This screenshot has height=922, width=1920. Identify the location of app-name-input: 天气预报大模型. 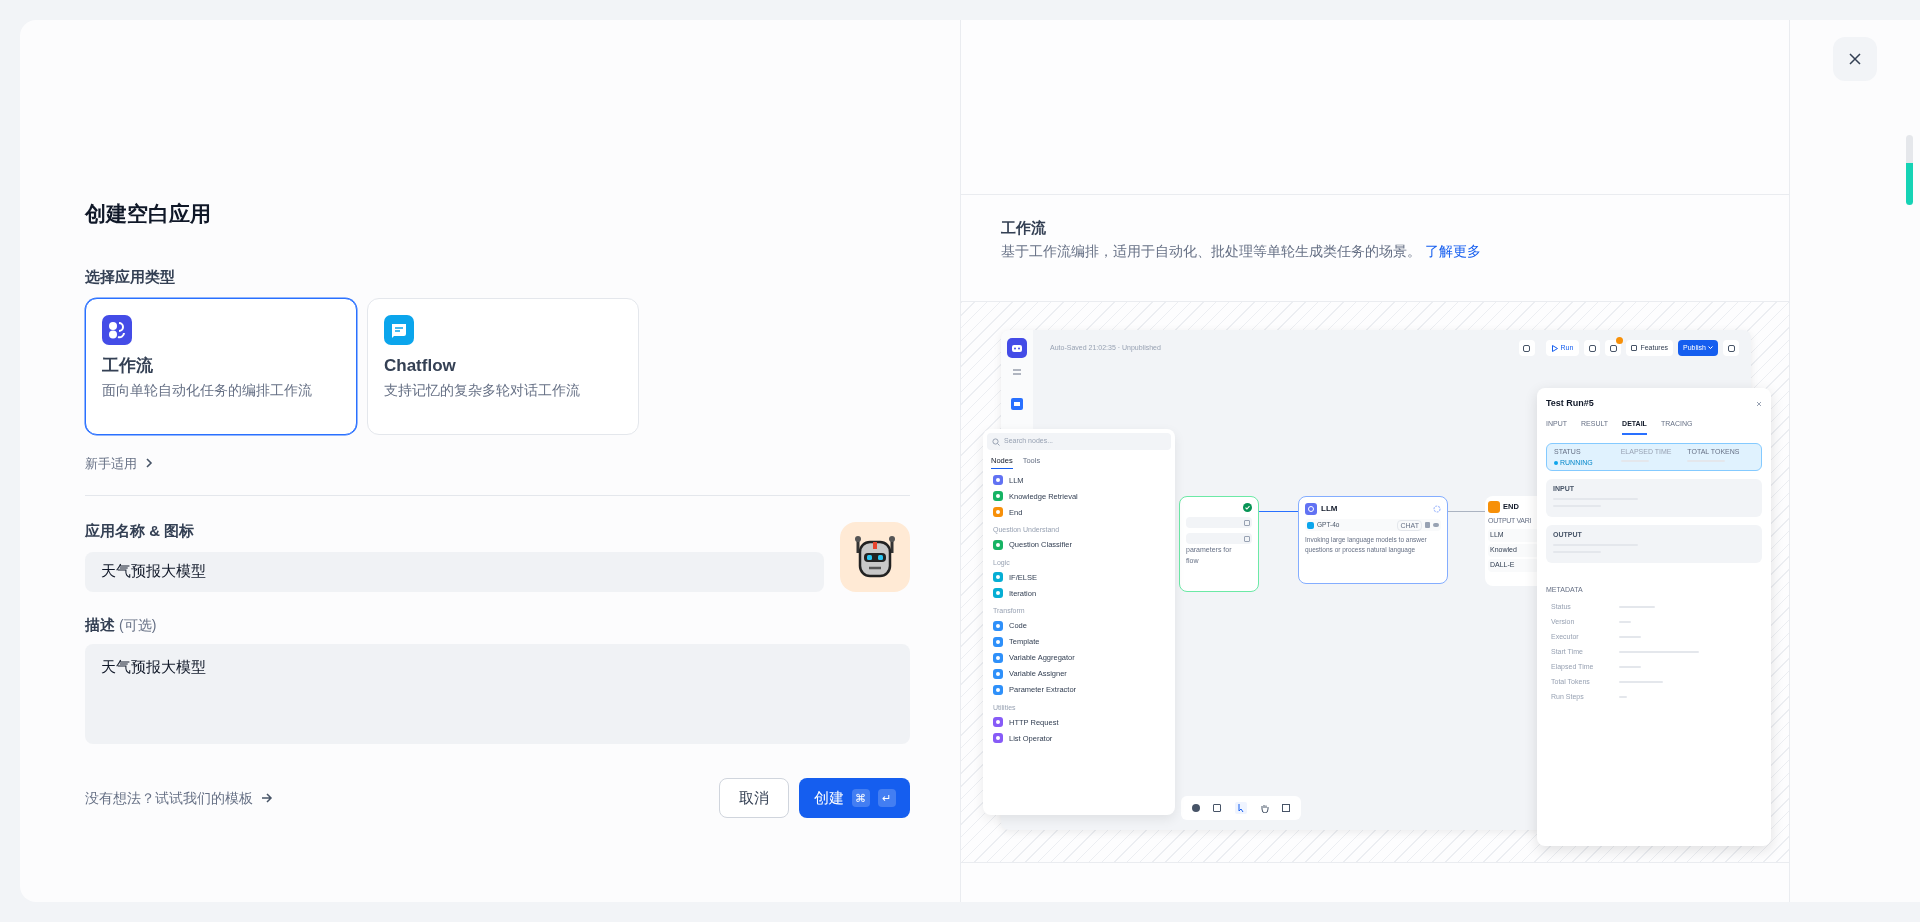
(454, 571).